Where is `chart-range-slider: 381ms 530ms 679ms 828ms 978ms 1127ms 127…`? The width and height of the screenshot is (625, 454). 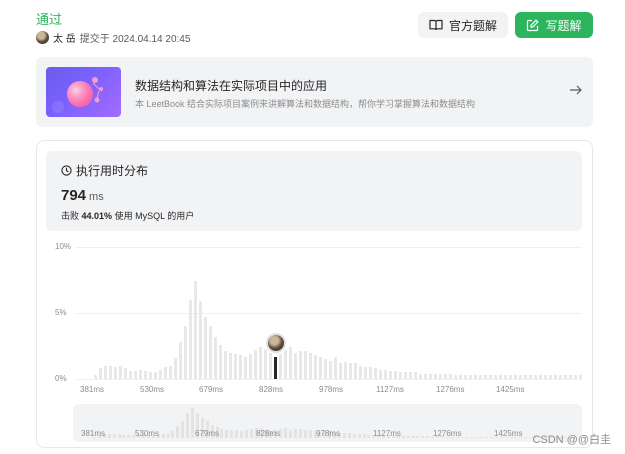 chart-range-slider: 381ms 530ms 679ms 828ms 978ms 1127ms 127… is located at coordinates (327, 423).